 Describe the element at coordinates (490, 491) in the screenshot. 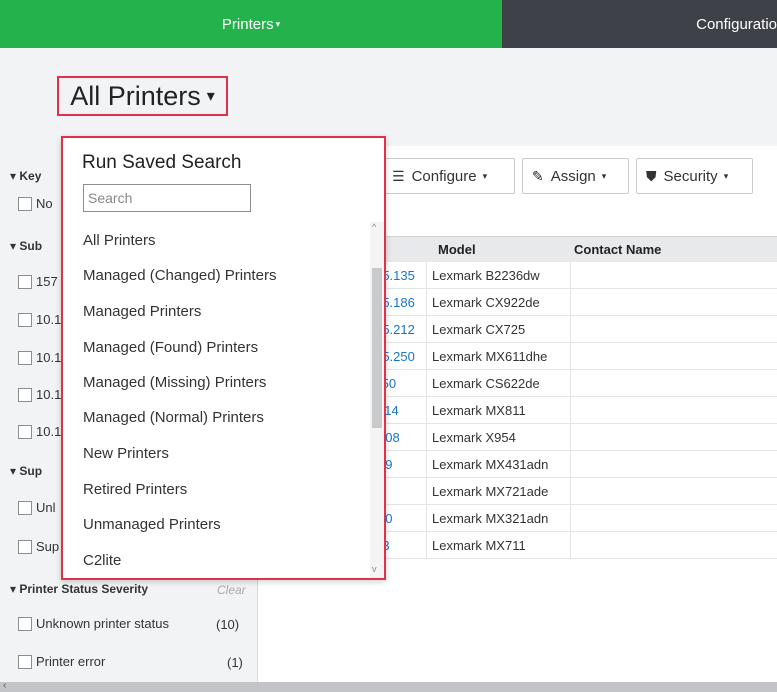

I see `model-cell: Lexmark MX721ade` at that location.